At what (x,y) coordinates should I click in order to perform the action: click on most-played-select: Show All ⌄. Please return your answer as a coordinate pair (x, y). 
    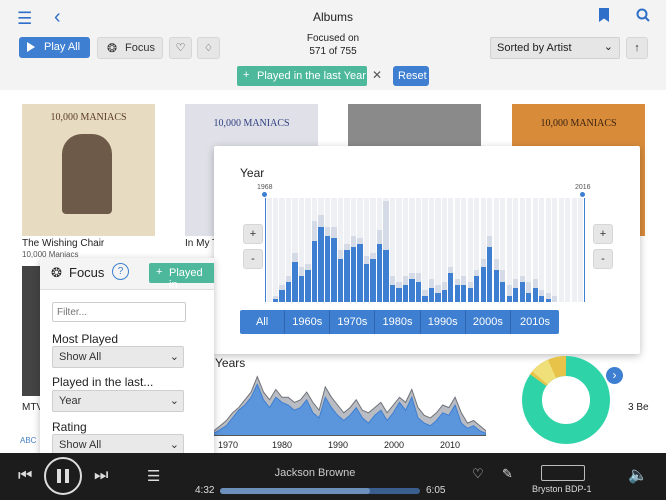
    Looking at the image, I should click on (118, 357).